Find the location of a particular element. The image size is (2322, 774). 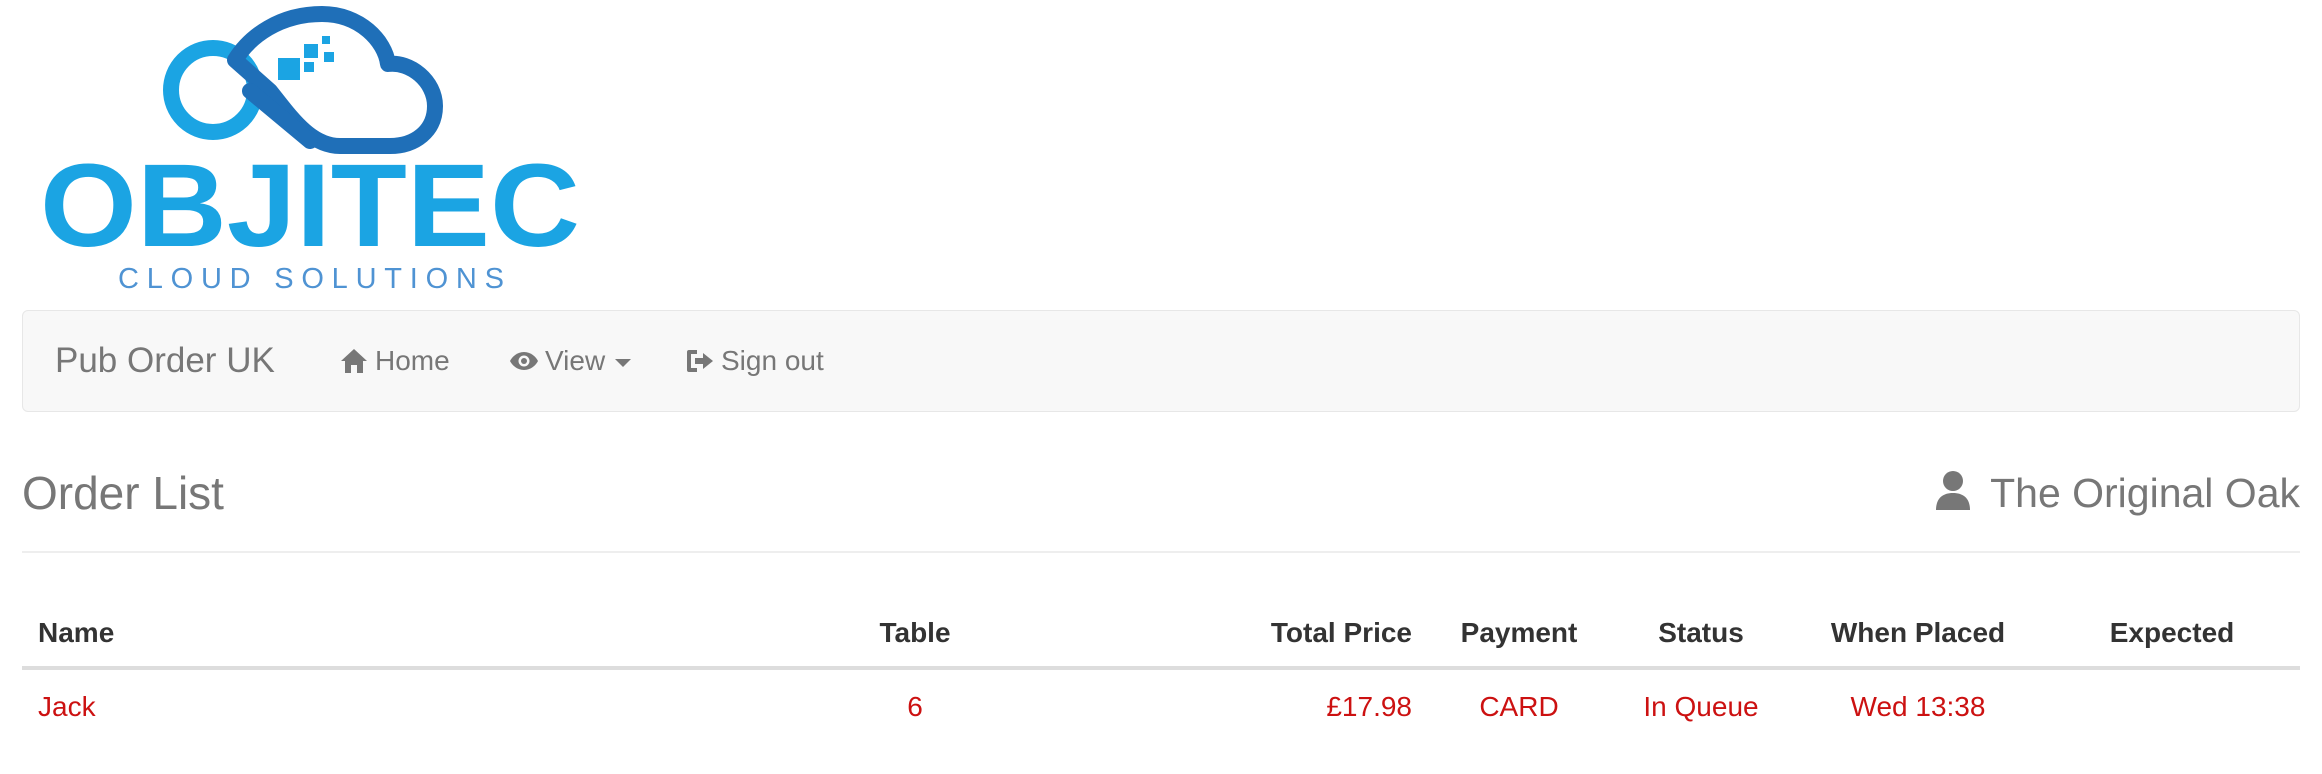

nav-item-home: Home is located at coordinates (394, 361).